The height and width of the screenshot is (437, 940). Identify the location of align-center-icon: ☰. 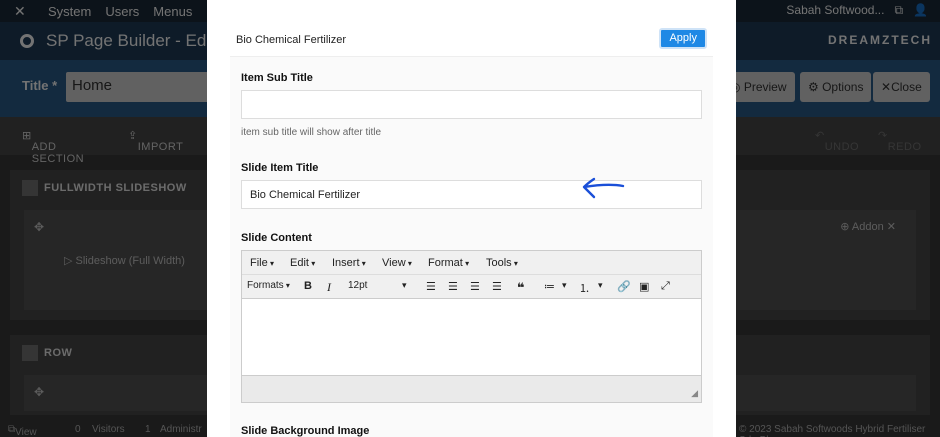
(453, 286).